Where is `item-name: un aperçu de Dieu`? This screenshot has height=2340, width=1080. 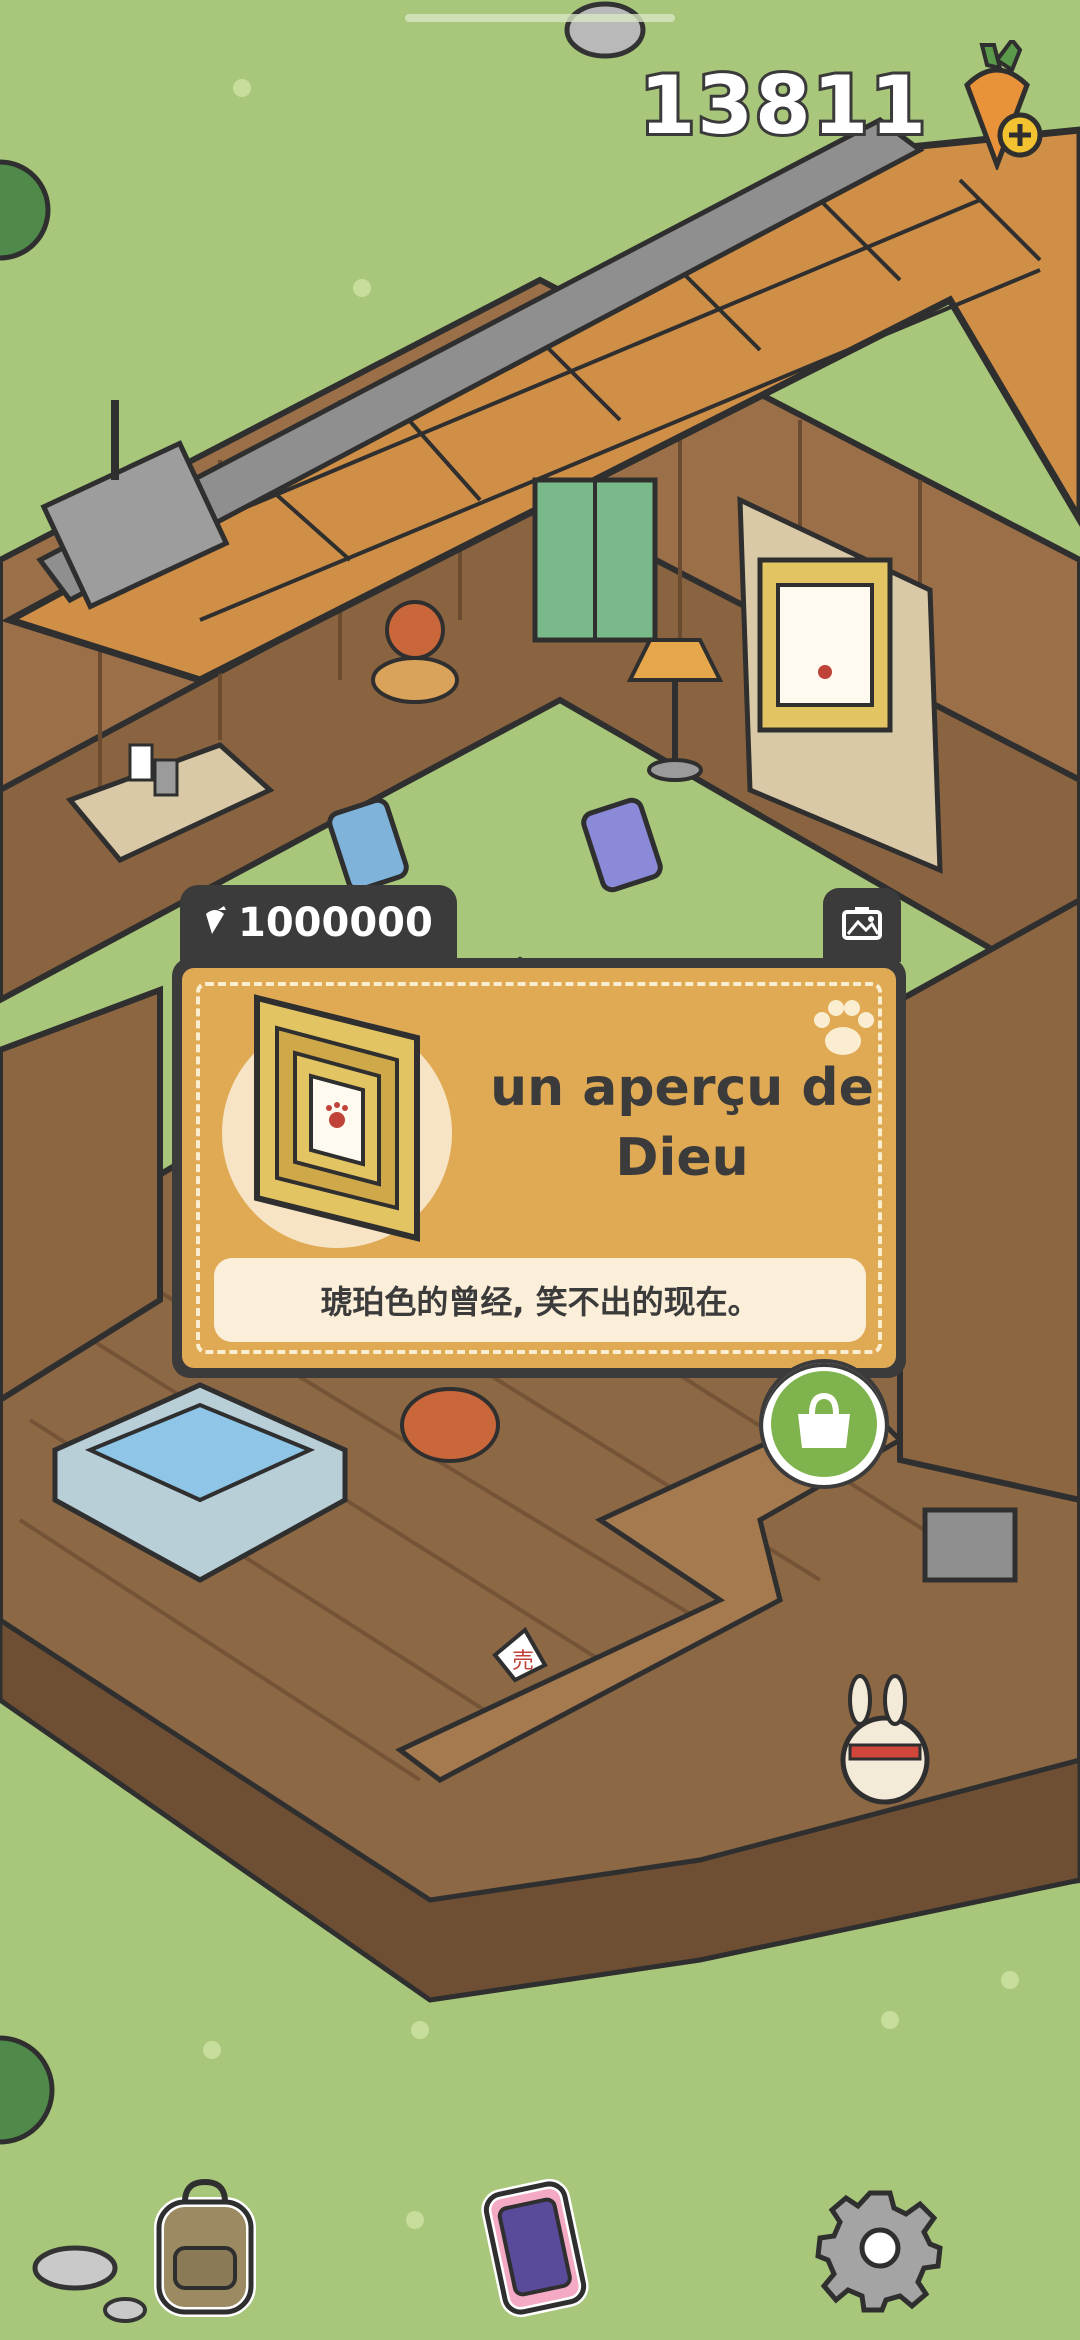
item-name: un aperçu de Dieu is located at coordinates (682, 1123).